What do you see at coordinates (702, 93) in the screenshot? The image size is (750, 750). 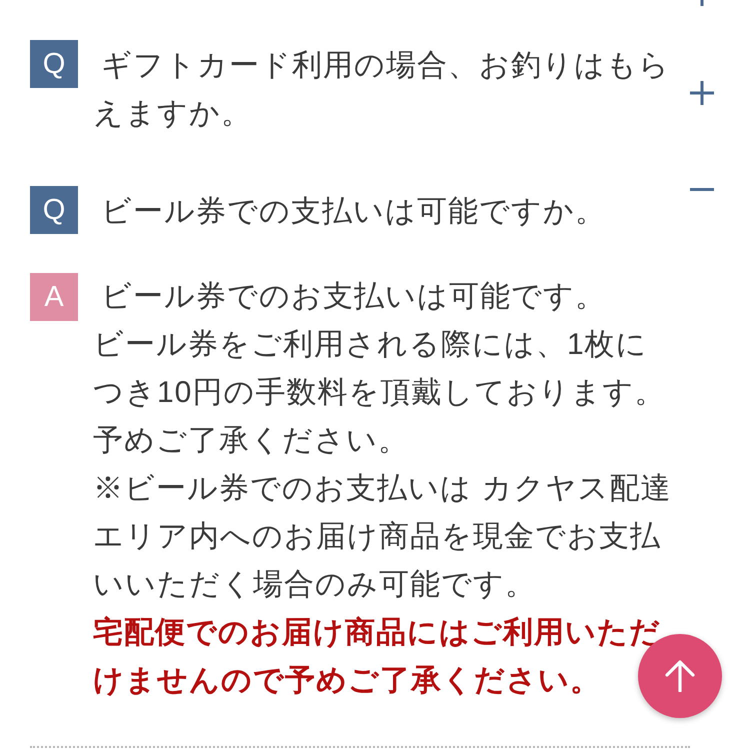 I see `plus-icon` at bounding box center [702, 93].